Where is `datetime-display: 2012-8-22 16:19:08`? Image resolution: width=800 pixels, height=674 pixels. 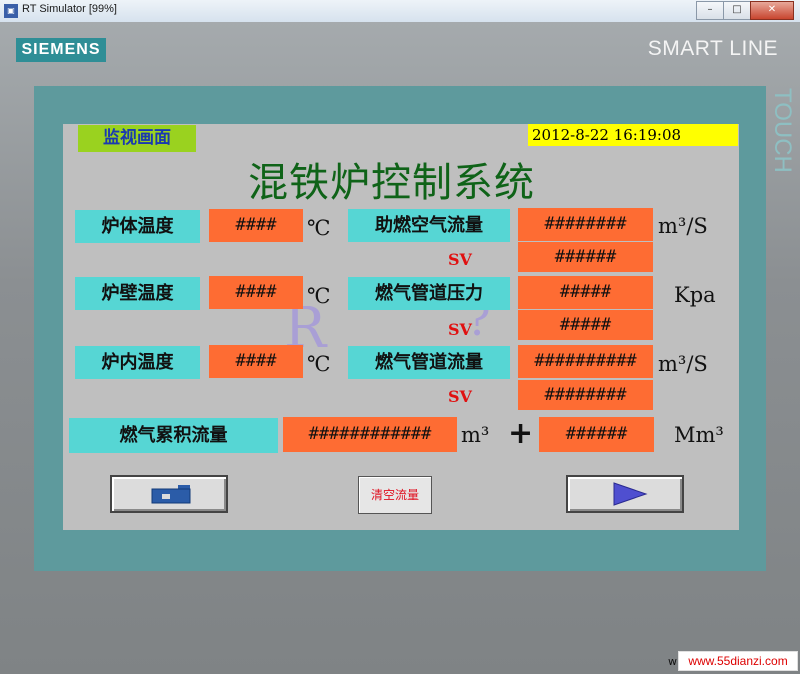 datetime-display: 2012-8-22 16:19:08 is located at coordinates (633, 135).